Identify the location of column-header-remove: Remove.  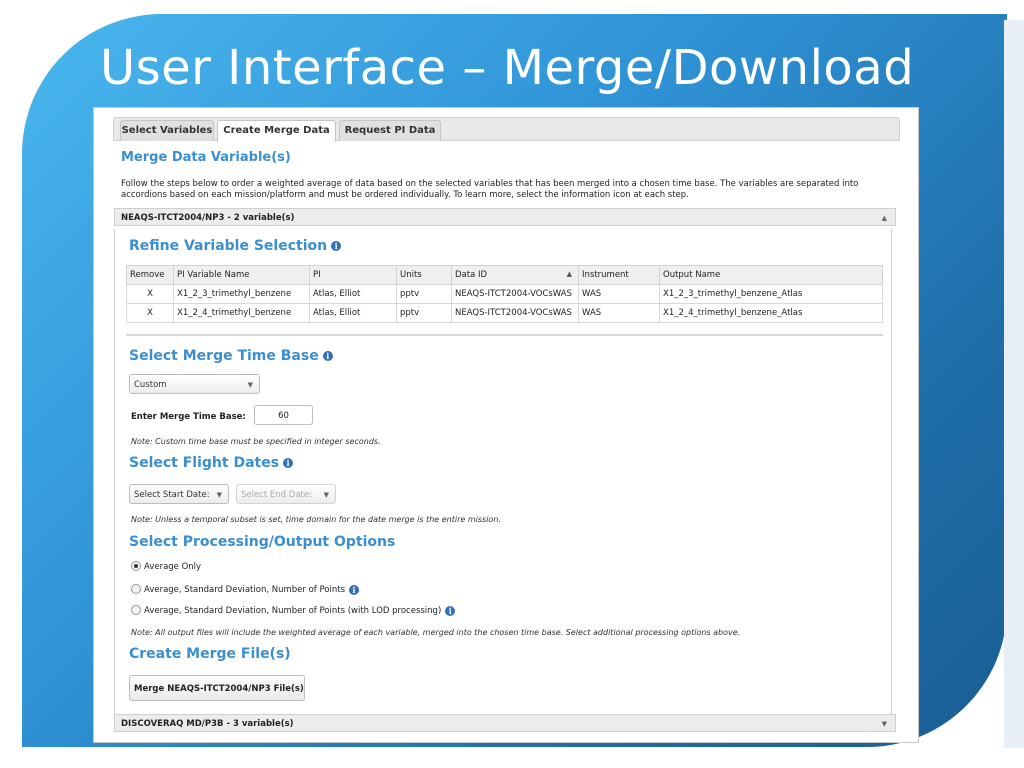
(150, 275).